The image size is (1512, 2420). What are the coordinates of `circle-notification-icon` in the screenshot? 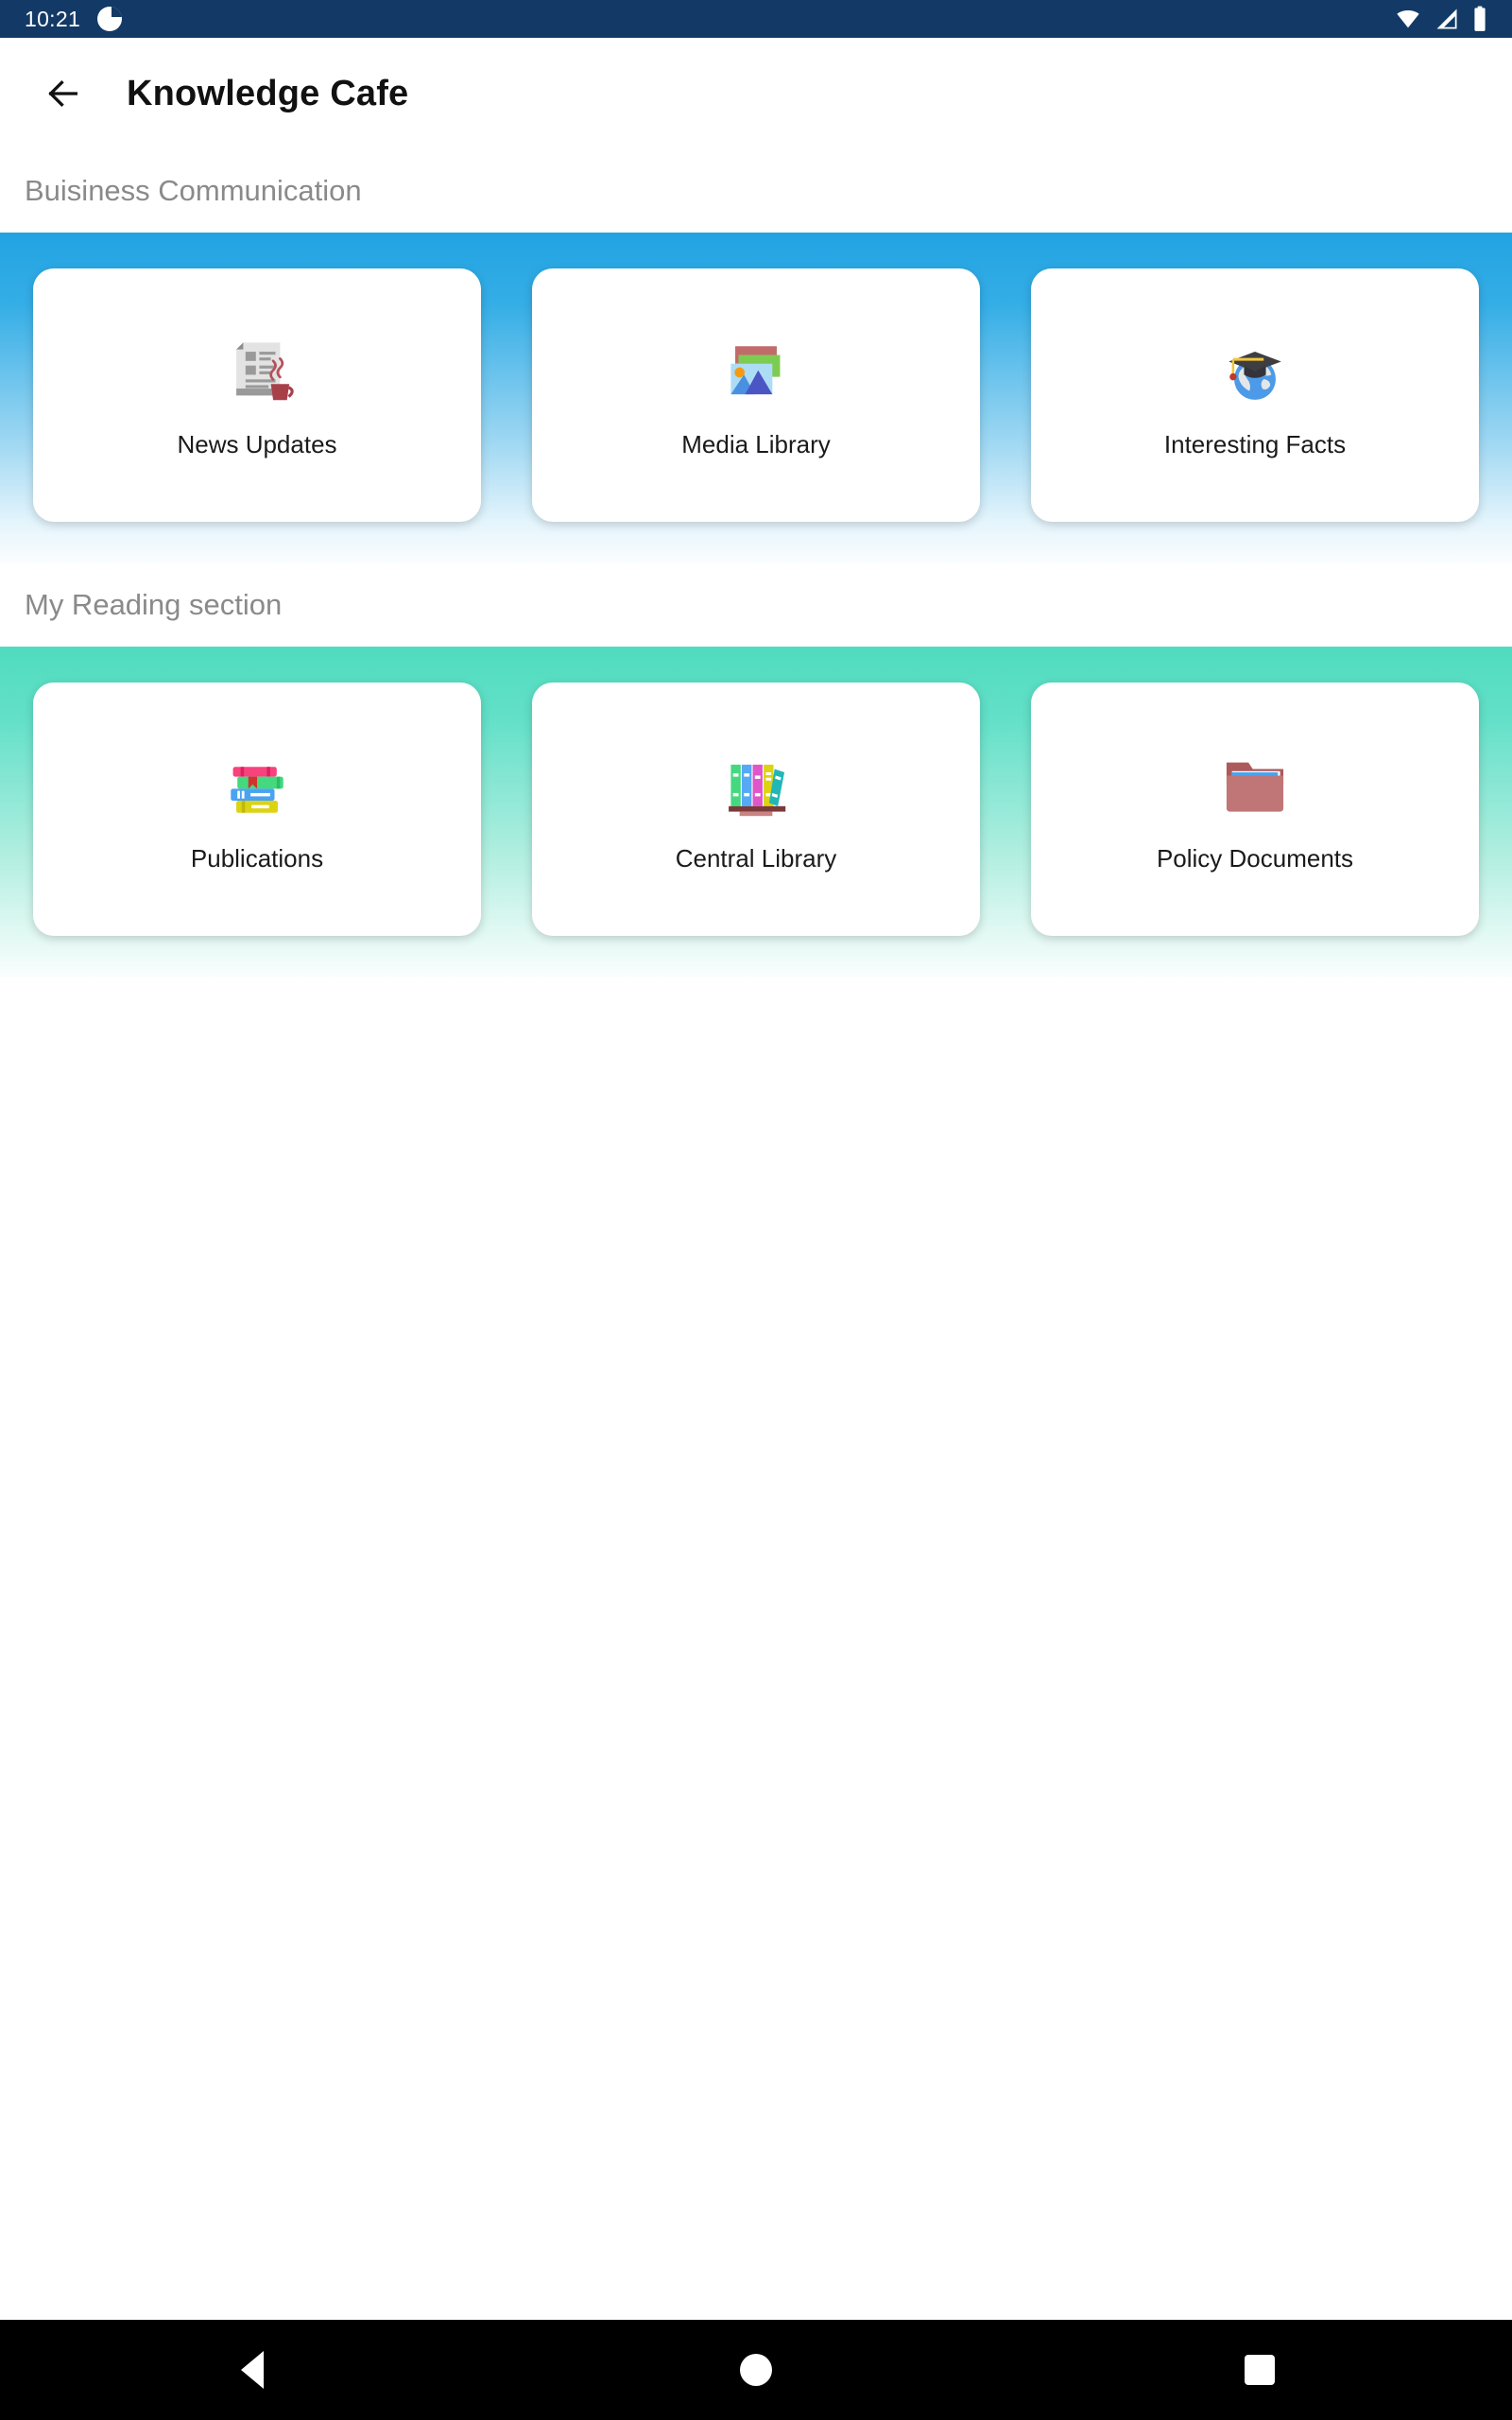 It's located at (110, 19).